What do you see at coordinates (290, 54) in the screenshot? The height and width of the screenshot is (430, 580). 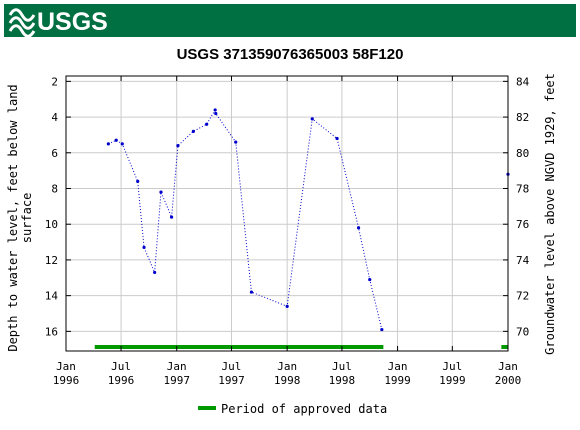 I see `chart-title: USGS 371359076365003 58F120` at bounding box center [290, 54].